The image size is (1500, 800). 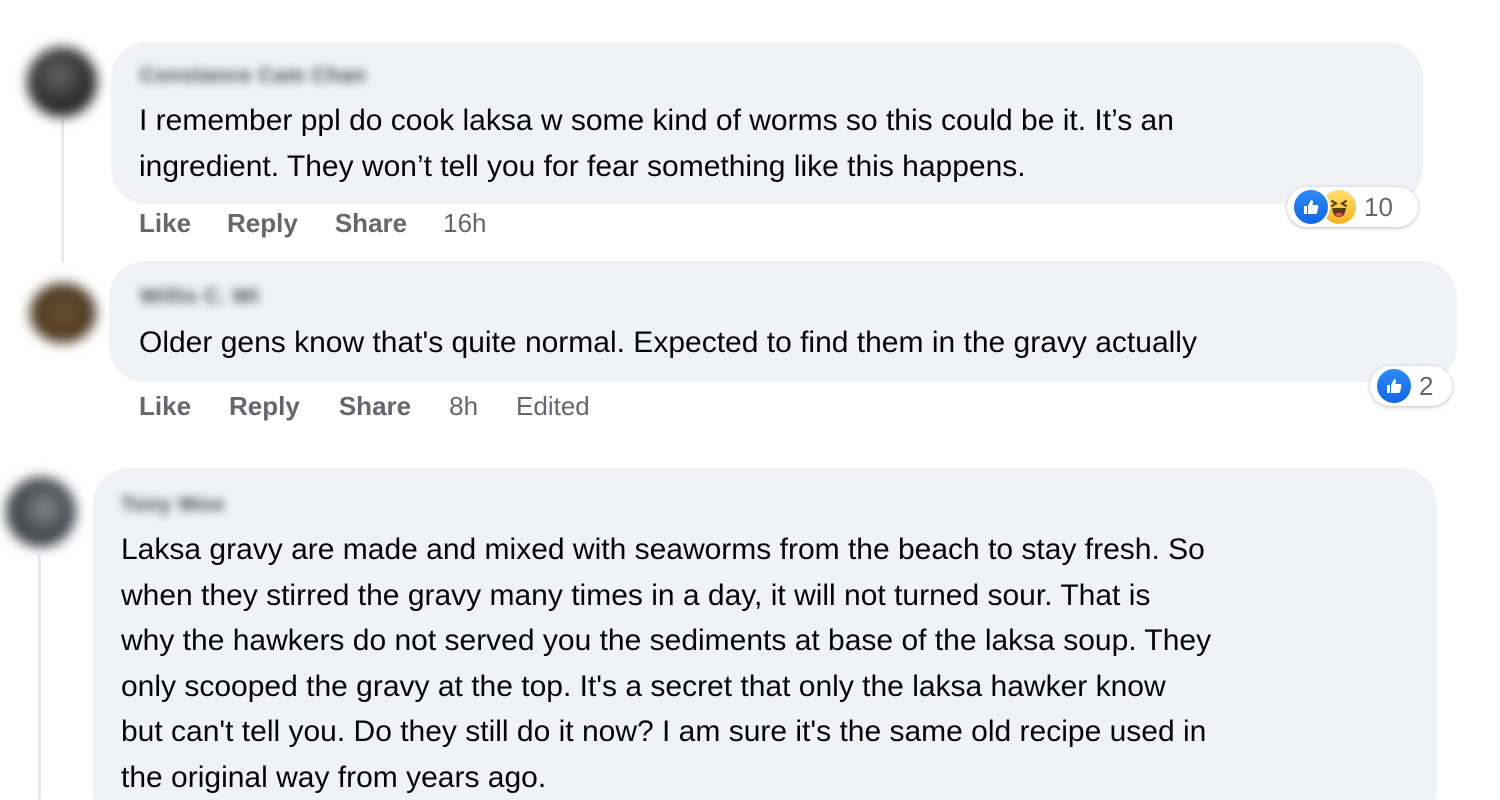 I want to click on comment-actions: Like Reply Share 8h Edited, so click(x=364, y=406).